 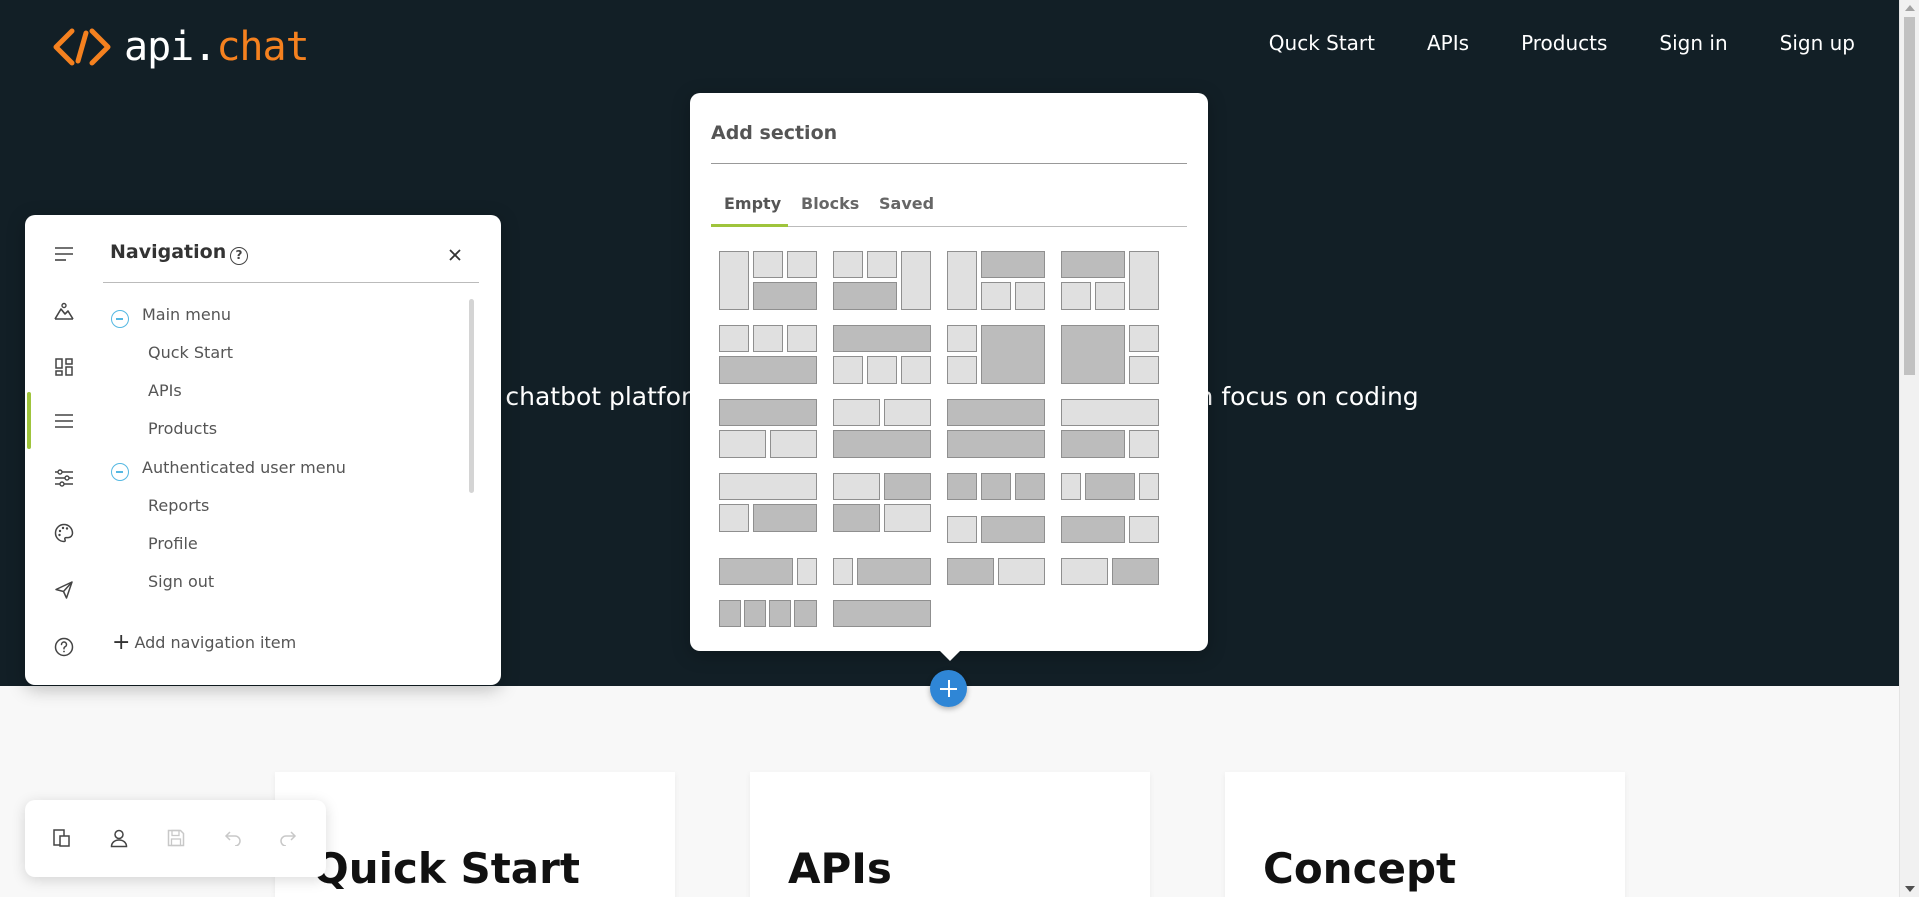 I want to click on nav-sign-up: Sign up, so click(x=1817, y=43).